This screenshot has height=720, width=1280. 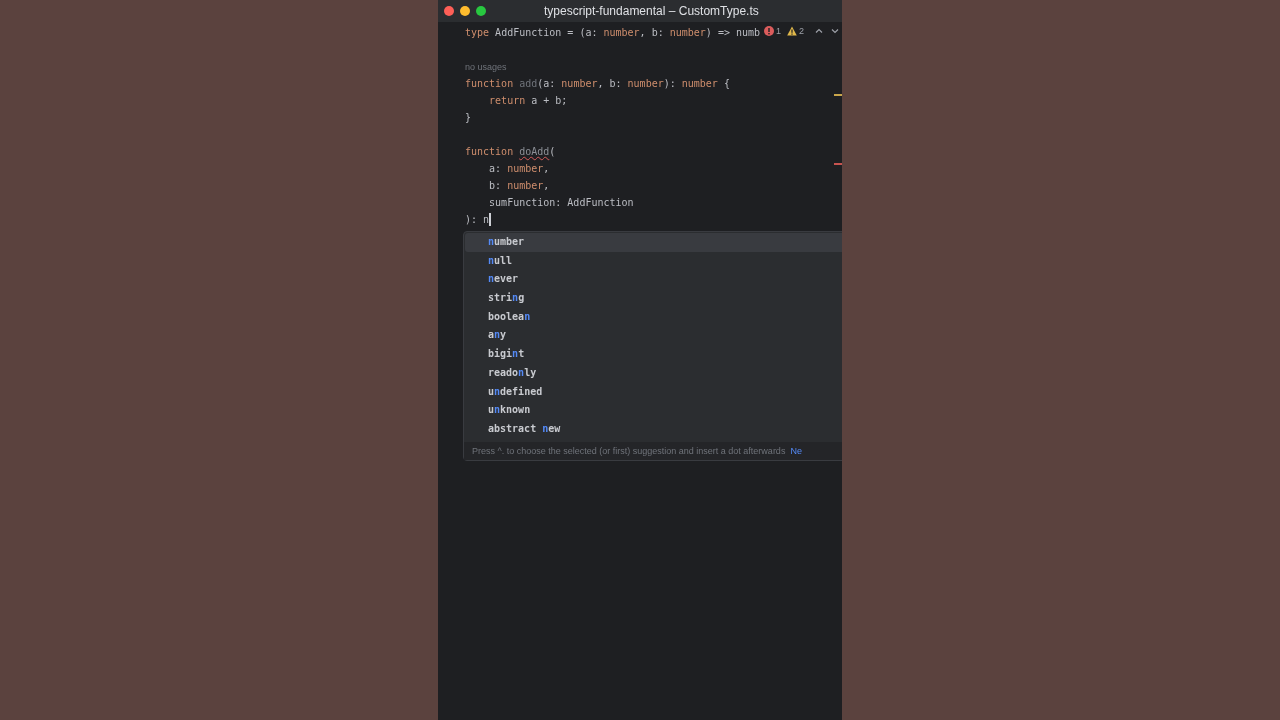 I want to click on window-title: typescript-fundamental – CustomType.ts, so click(x=651, y=11).